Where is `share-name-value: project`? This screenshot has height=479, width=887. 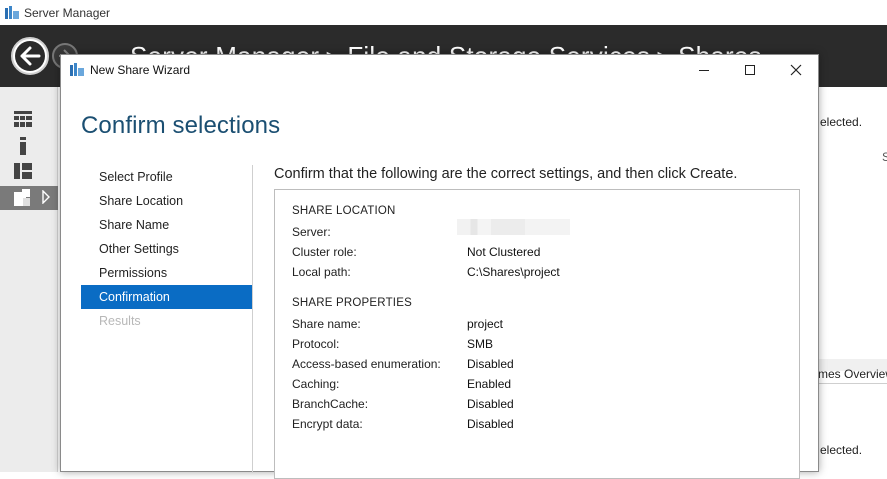 share-name-value: project is located at coordinates (485, 324).